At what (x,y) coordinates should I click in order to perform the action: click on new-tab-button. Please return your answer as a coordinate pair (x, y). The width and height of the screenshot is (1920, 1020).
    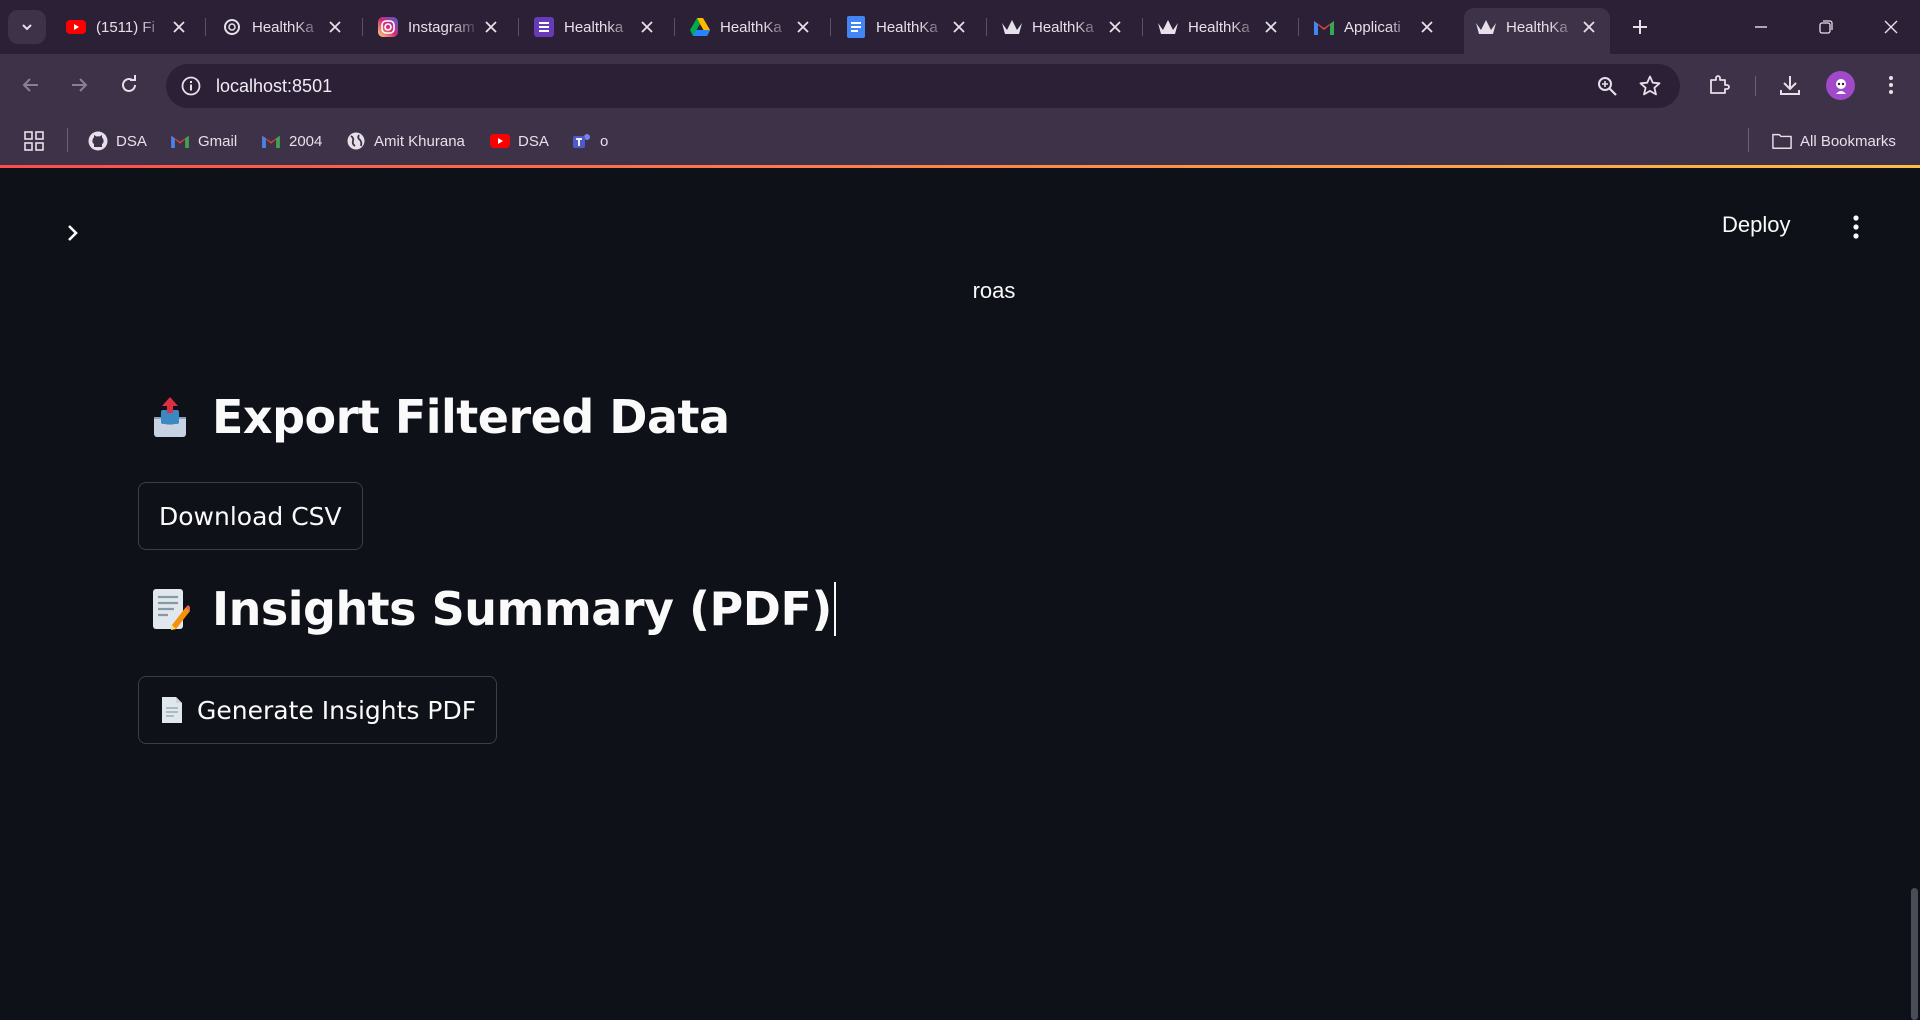
    Looking at the image, I should click on (1640, 27).